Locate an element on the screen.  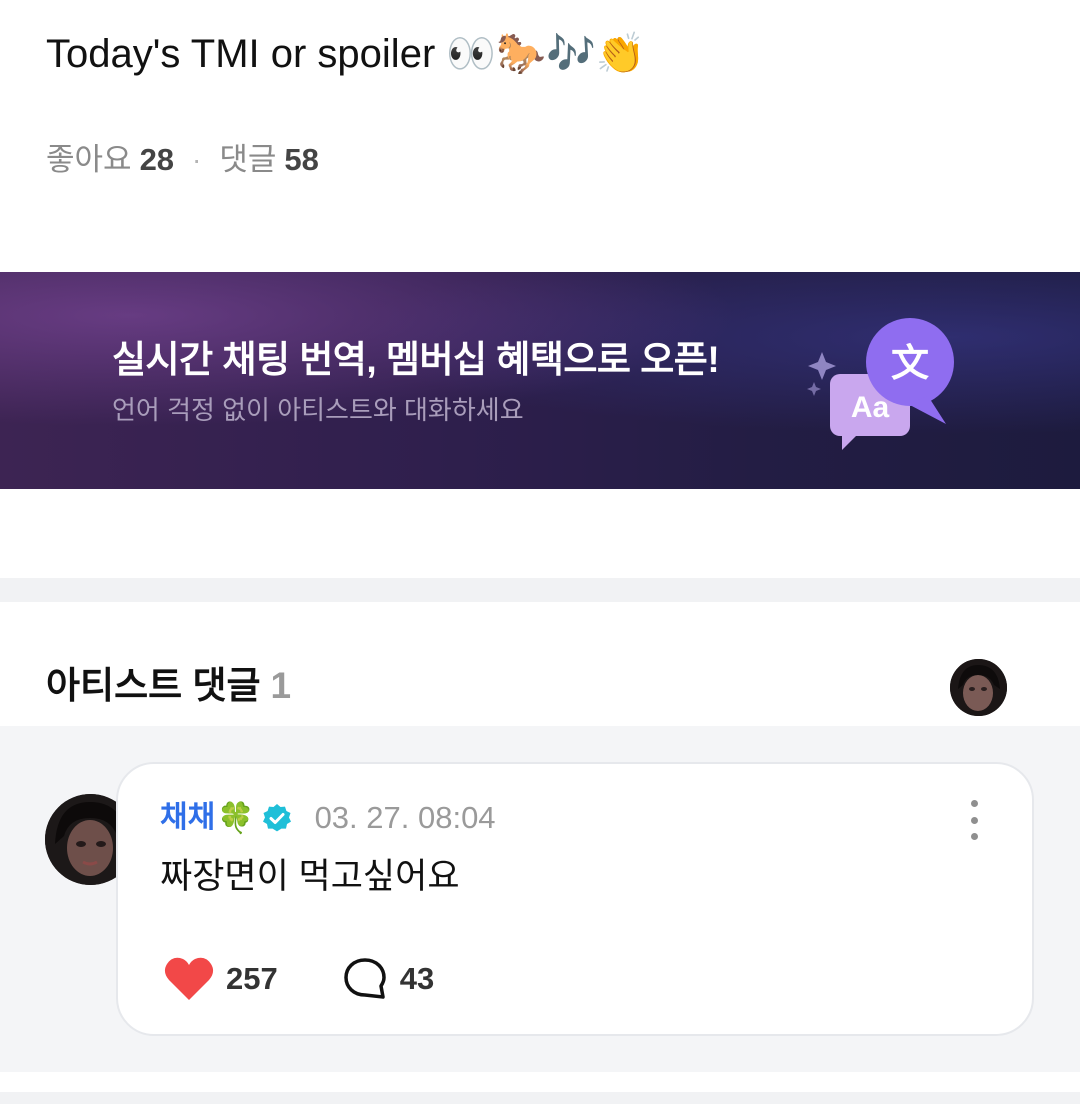
artist-avatar is located at coordinates (978, 687).